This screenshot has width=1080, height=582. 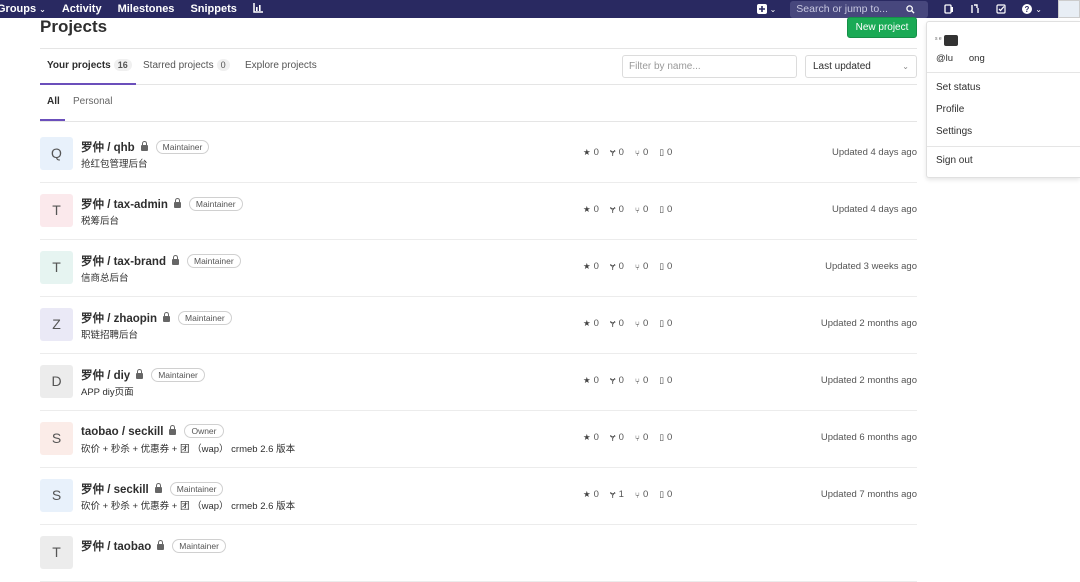 I want to click on tab-explore-projects: Explore projects, so click(x=281, y=67).